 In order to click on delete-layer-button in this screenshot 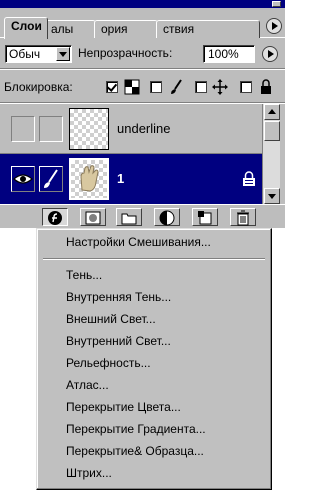, I will do `click(243, 217)`.